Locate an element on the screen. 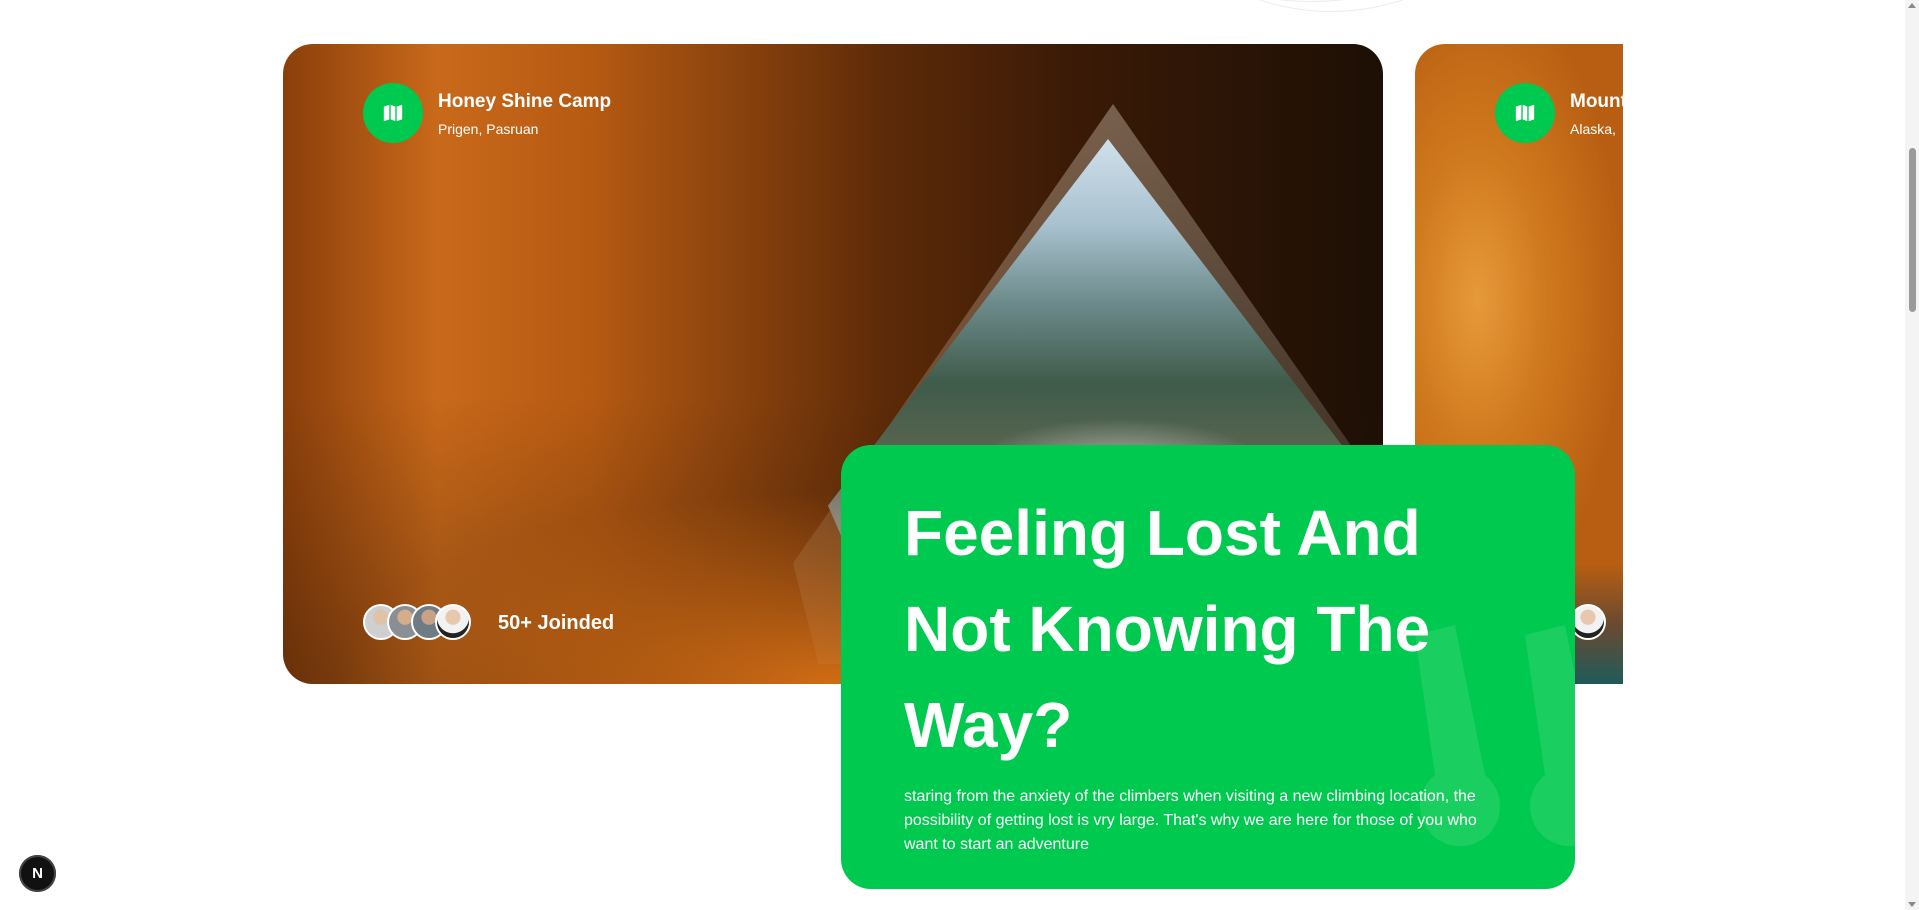 This screenshot has height=910, width=1919. dev-tools-button: N is located at coordinates (37, 873).